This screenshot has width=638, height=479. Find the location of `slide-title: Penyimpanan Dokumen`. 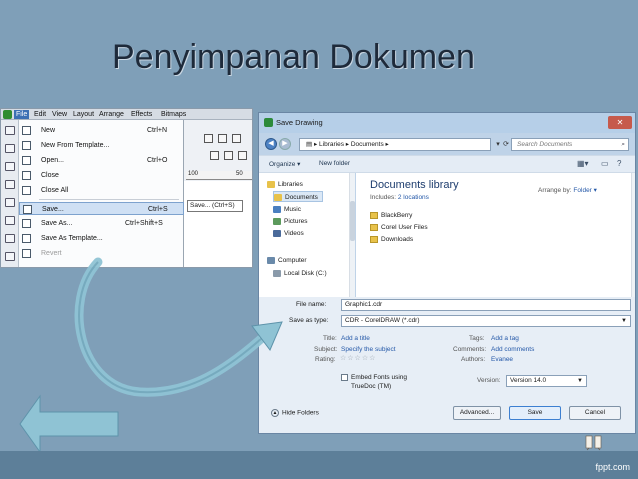

slide-title: Penyimpanan Dokumen is located at coordinates (293, 57).